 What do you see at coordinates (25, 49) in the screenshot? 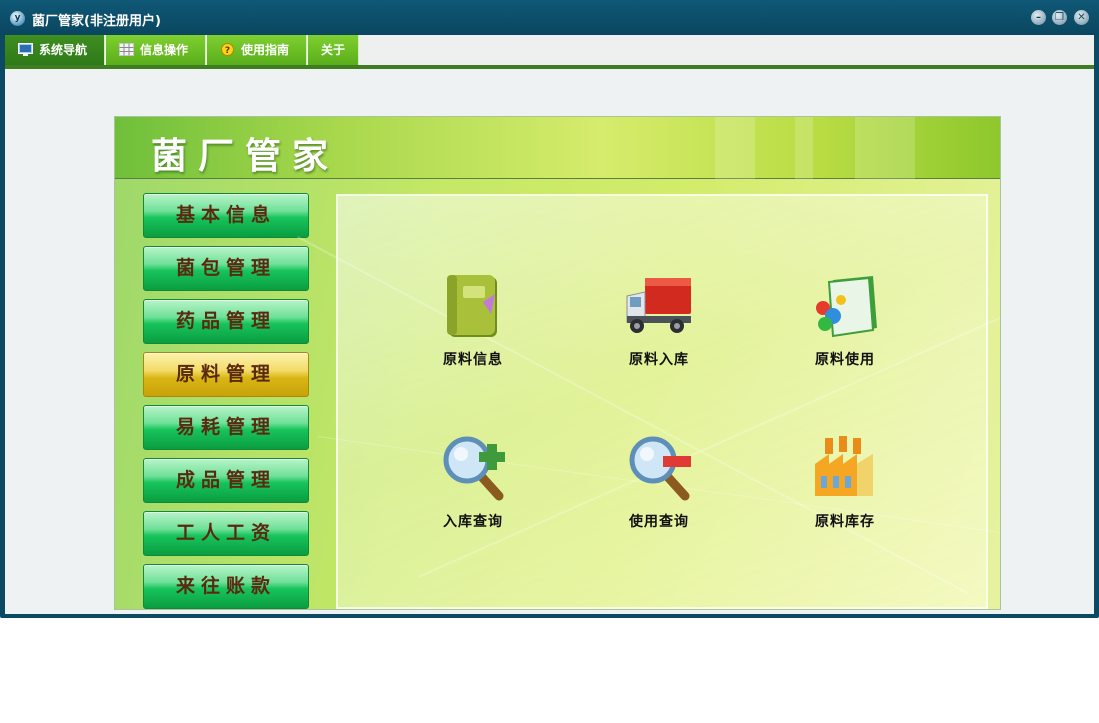
I see `monitor-icon` at bounding box center [25, 49].